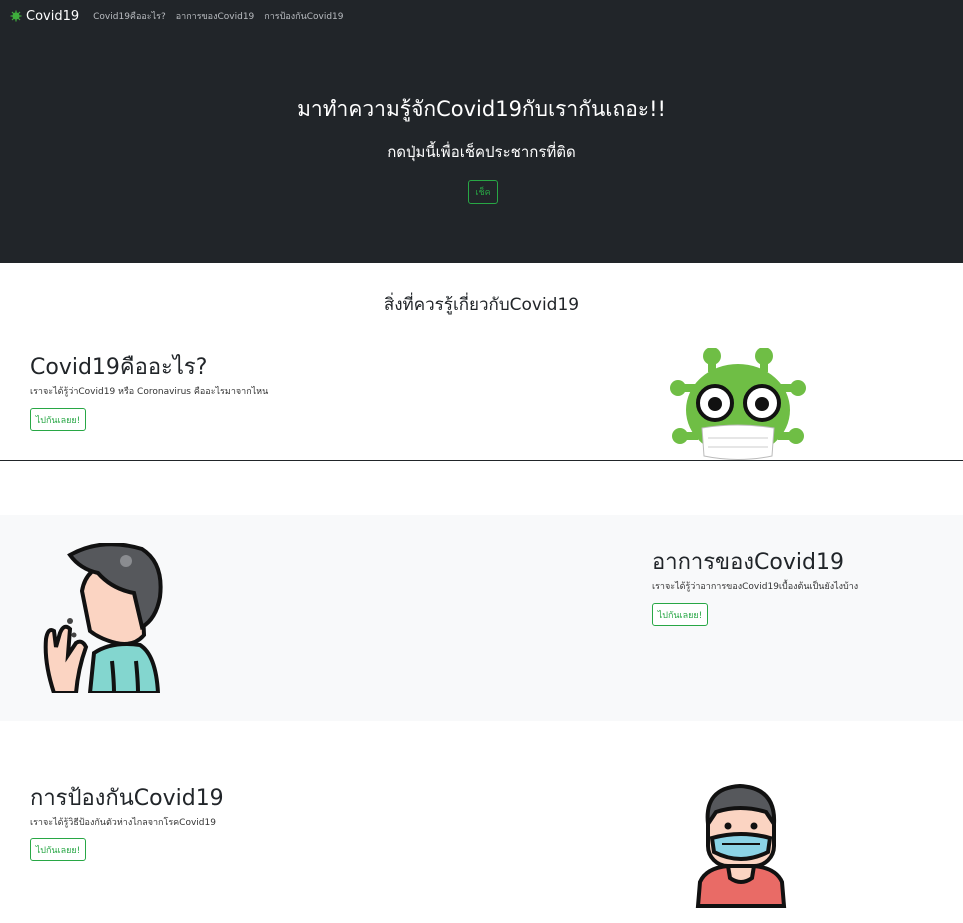 The width and height of the screenshot is (963, 923). I want to click on section-divider, so click(481, 460).